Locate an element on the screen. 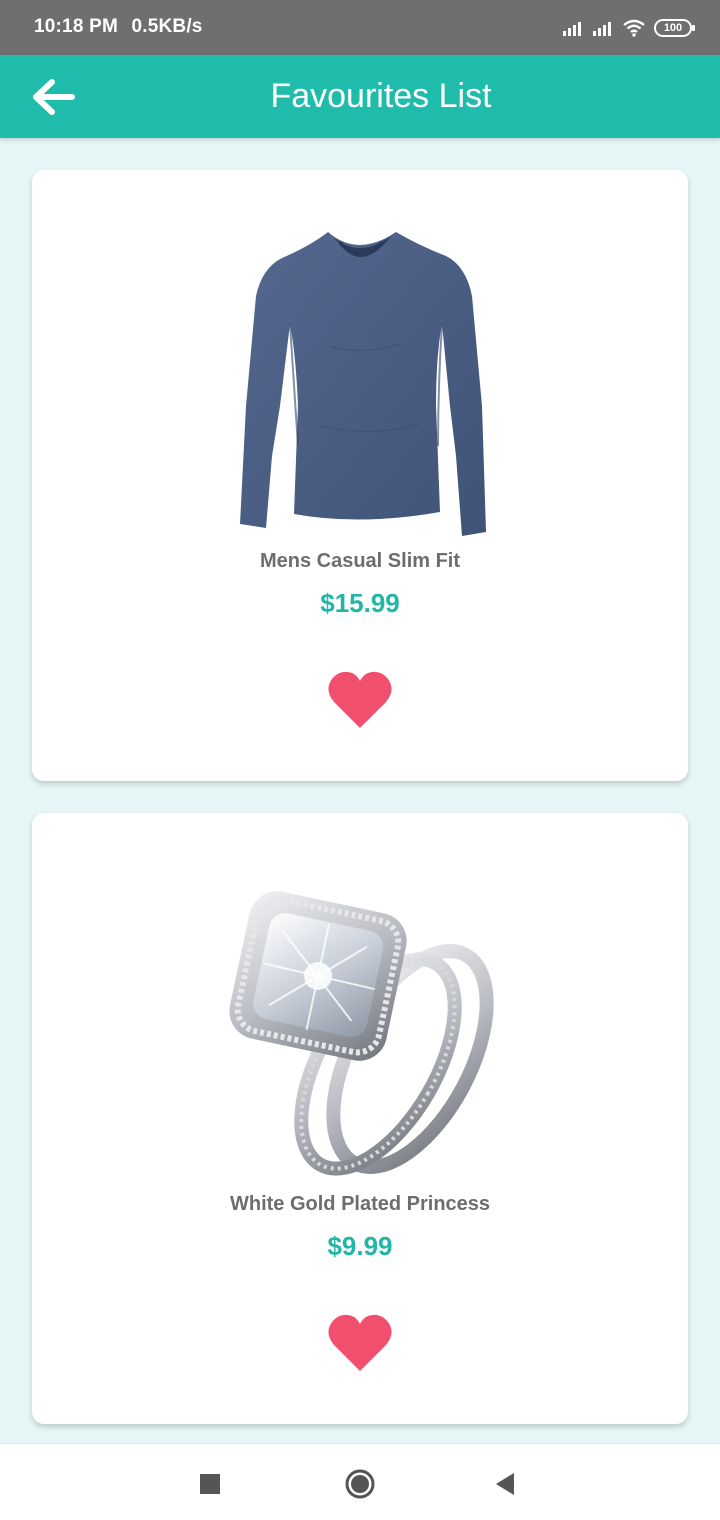 Image resolution: width=720 pixels, height=1520 pixels. home-circle-icon is located at coordinates (360, 1484).